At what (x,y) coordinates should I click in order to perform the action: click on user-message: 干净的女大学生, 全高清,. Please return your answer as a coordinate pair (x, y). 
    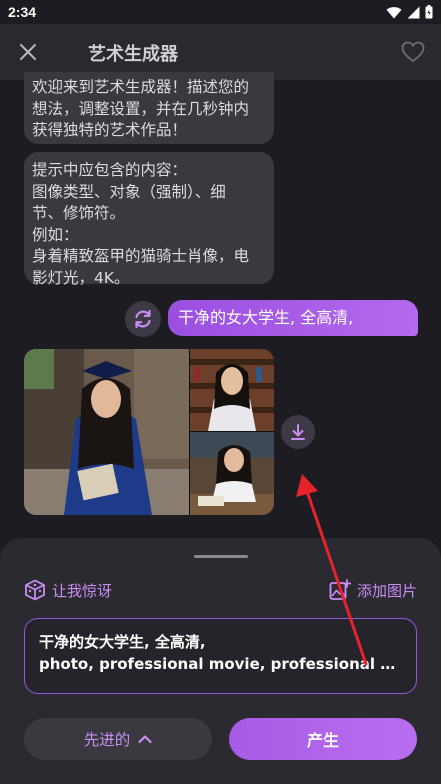
    Looking at the image, I should click on (293, 318).